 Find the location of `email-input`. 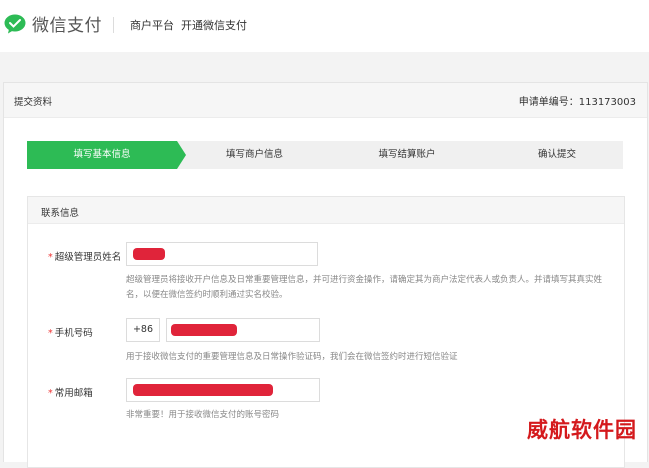

email-input is located at coordinates (223, 390).